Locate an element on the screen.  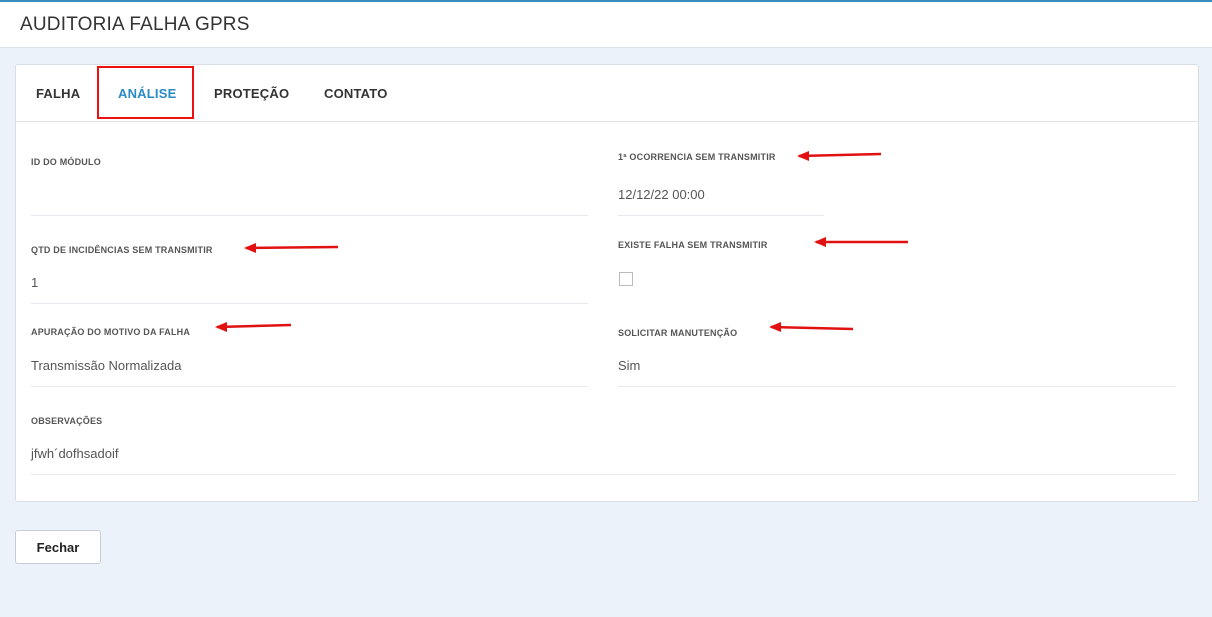
qtd-incidencias-label: QTD DE INCIDÊNCIAS SEM TRANSMITIR is located at coordinates (122, 250).